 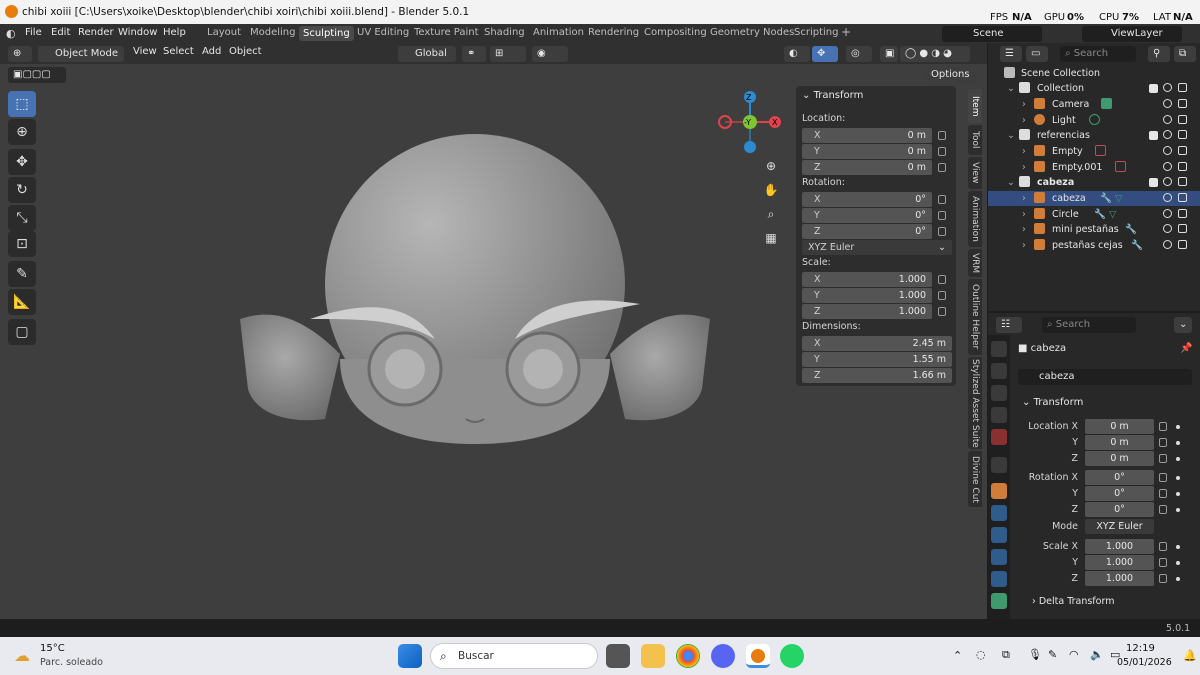 I want to click on prop-scale-x: 1.000, so click(x=1119, y=546).